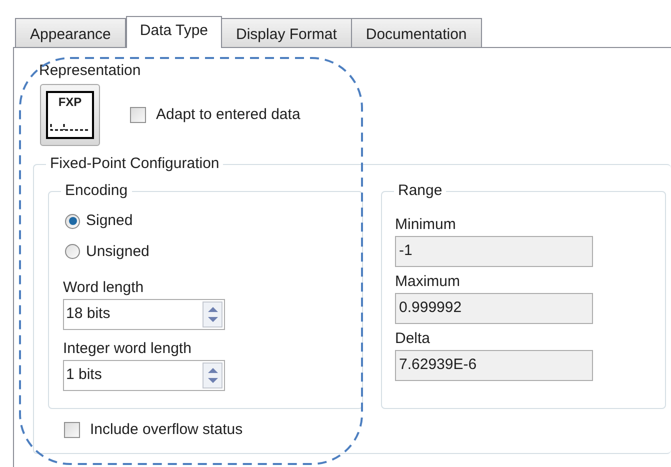 Image resolution: width=671 pixels, height=467 pixels. I want to click on tab: Appearance, so click(70, 32).